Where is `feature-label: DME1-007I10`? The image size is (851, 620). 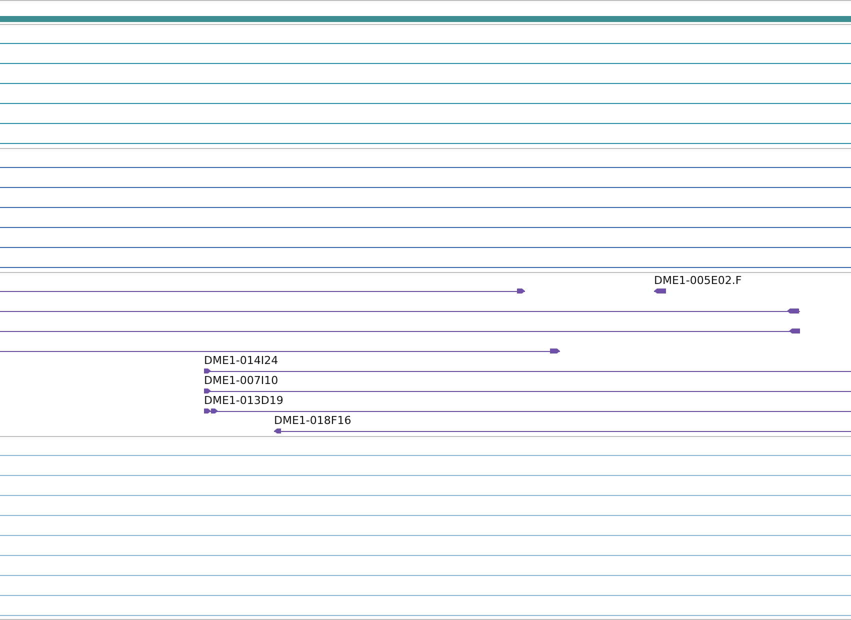
feature-label: DME1-007I10 is located at coordinates (241, 380).